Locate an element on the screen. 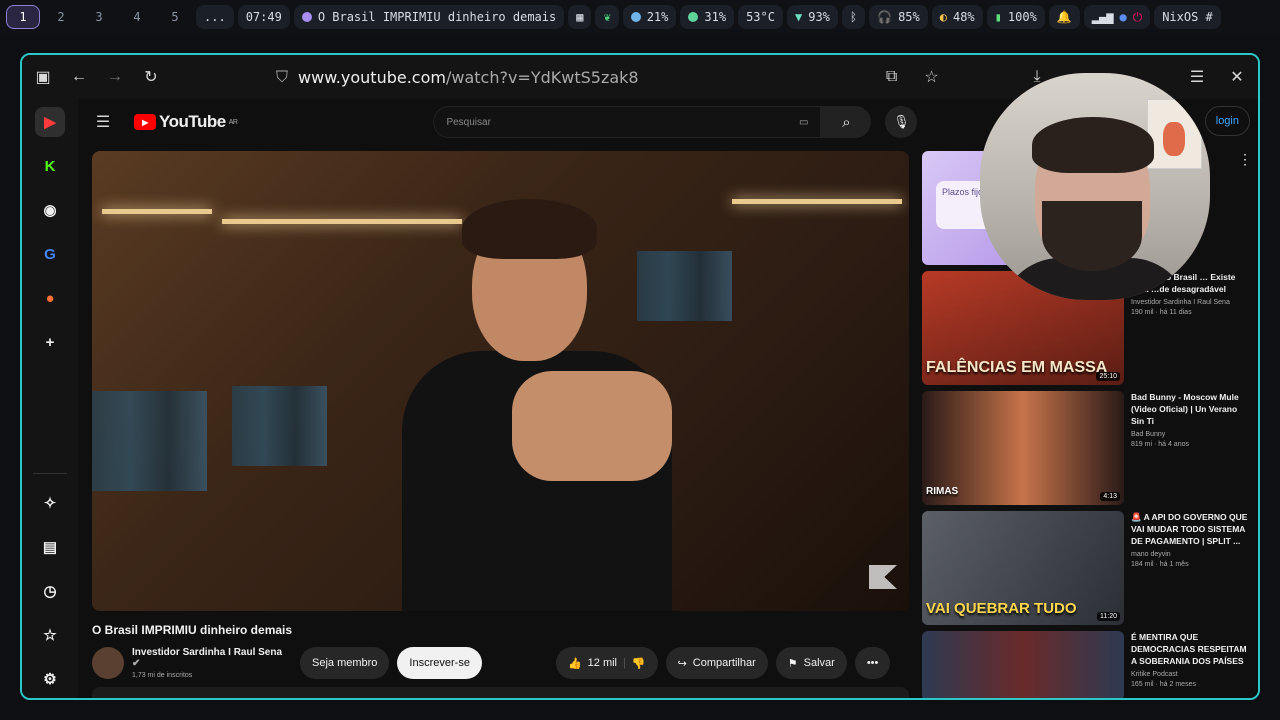 This screenshot has width=1280, height=720. like-button: 👍 12 mil | 👎 is located at coordinates (606, 663).